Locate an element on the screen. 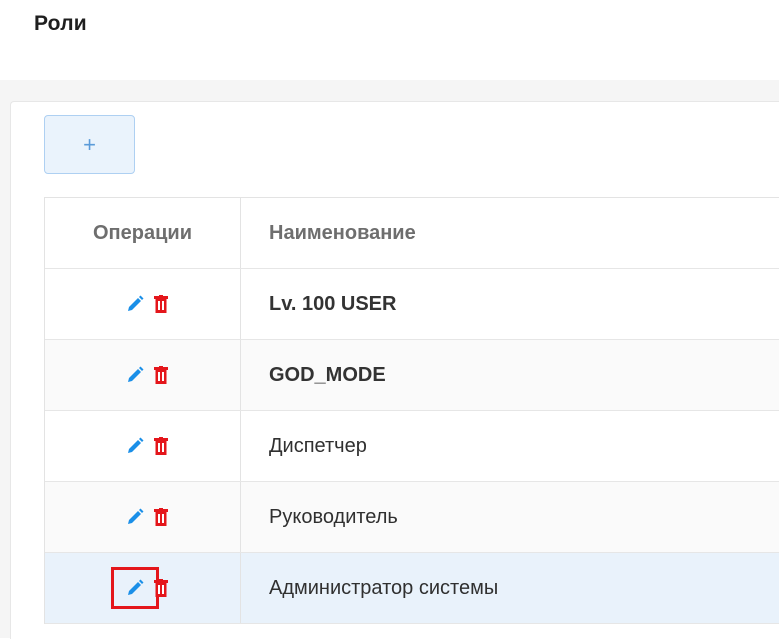 Image resolution: width=779 pixels, height=639 pixels. table-row: Lv. 100 USER is located at coordinates (412, 304).